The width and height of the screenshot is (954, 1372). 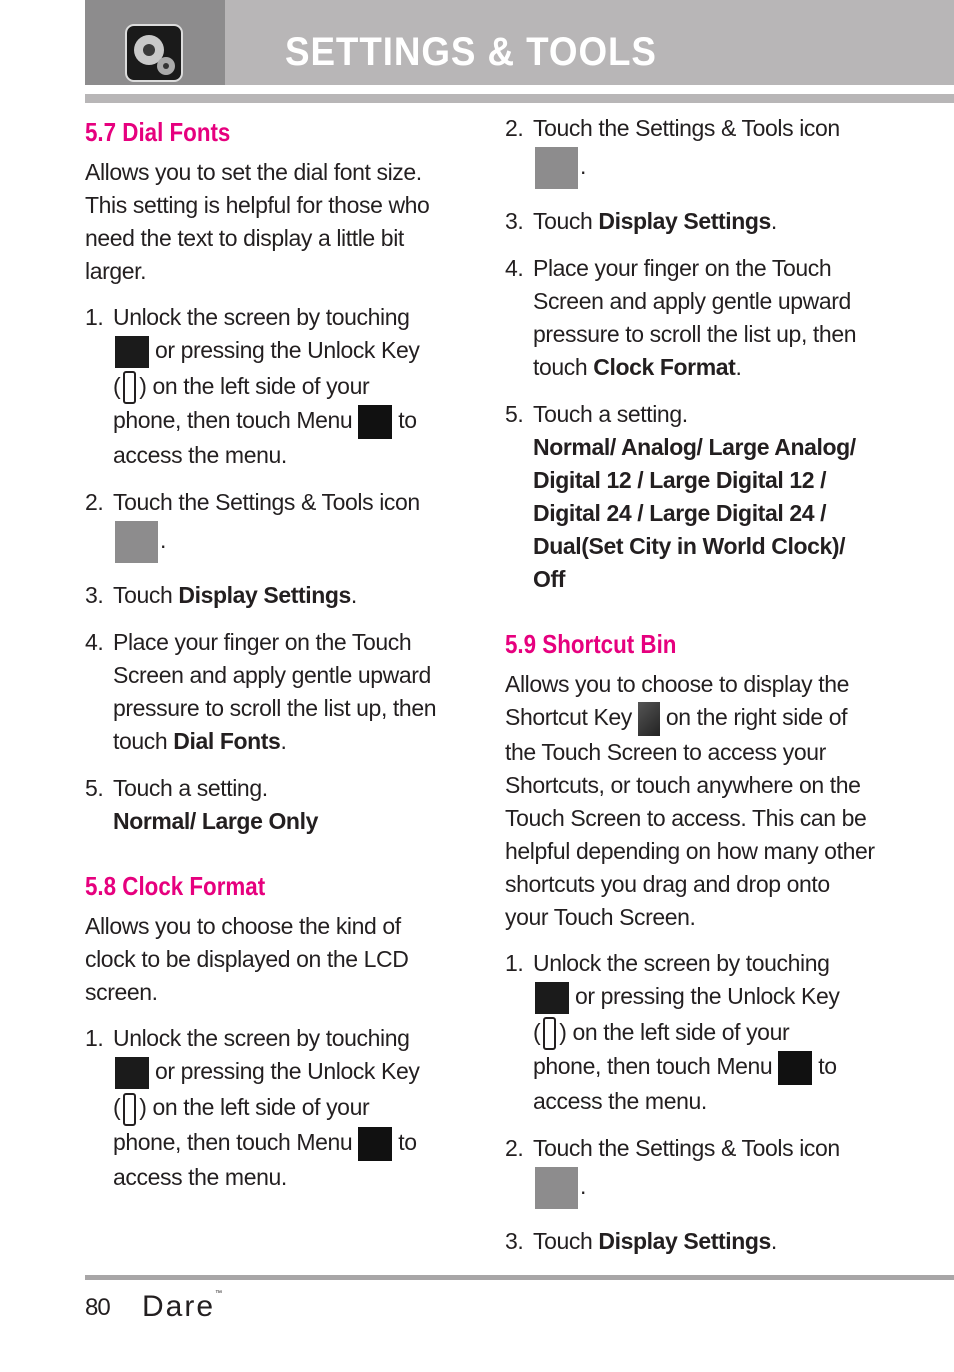 What do you see at coordinates (158, 132) in the screenshot?
I see `section-title-dial-fonts: 5.7 Dial Fonts` at bounding box center [158, 132].